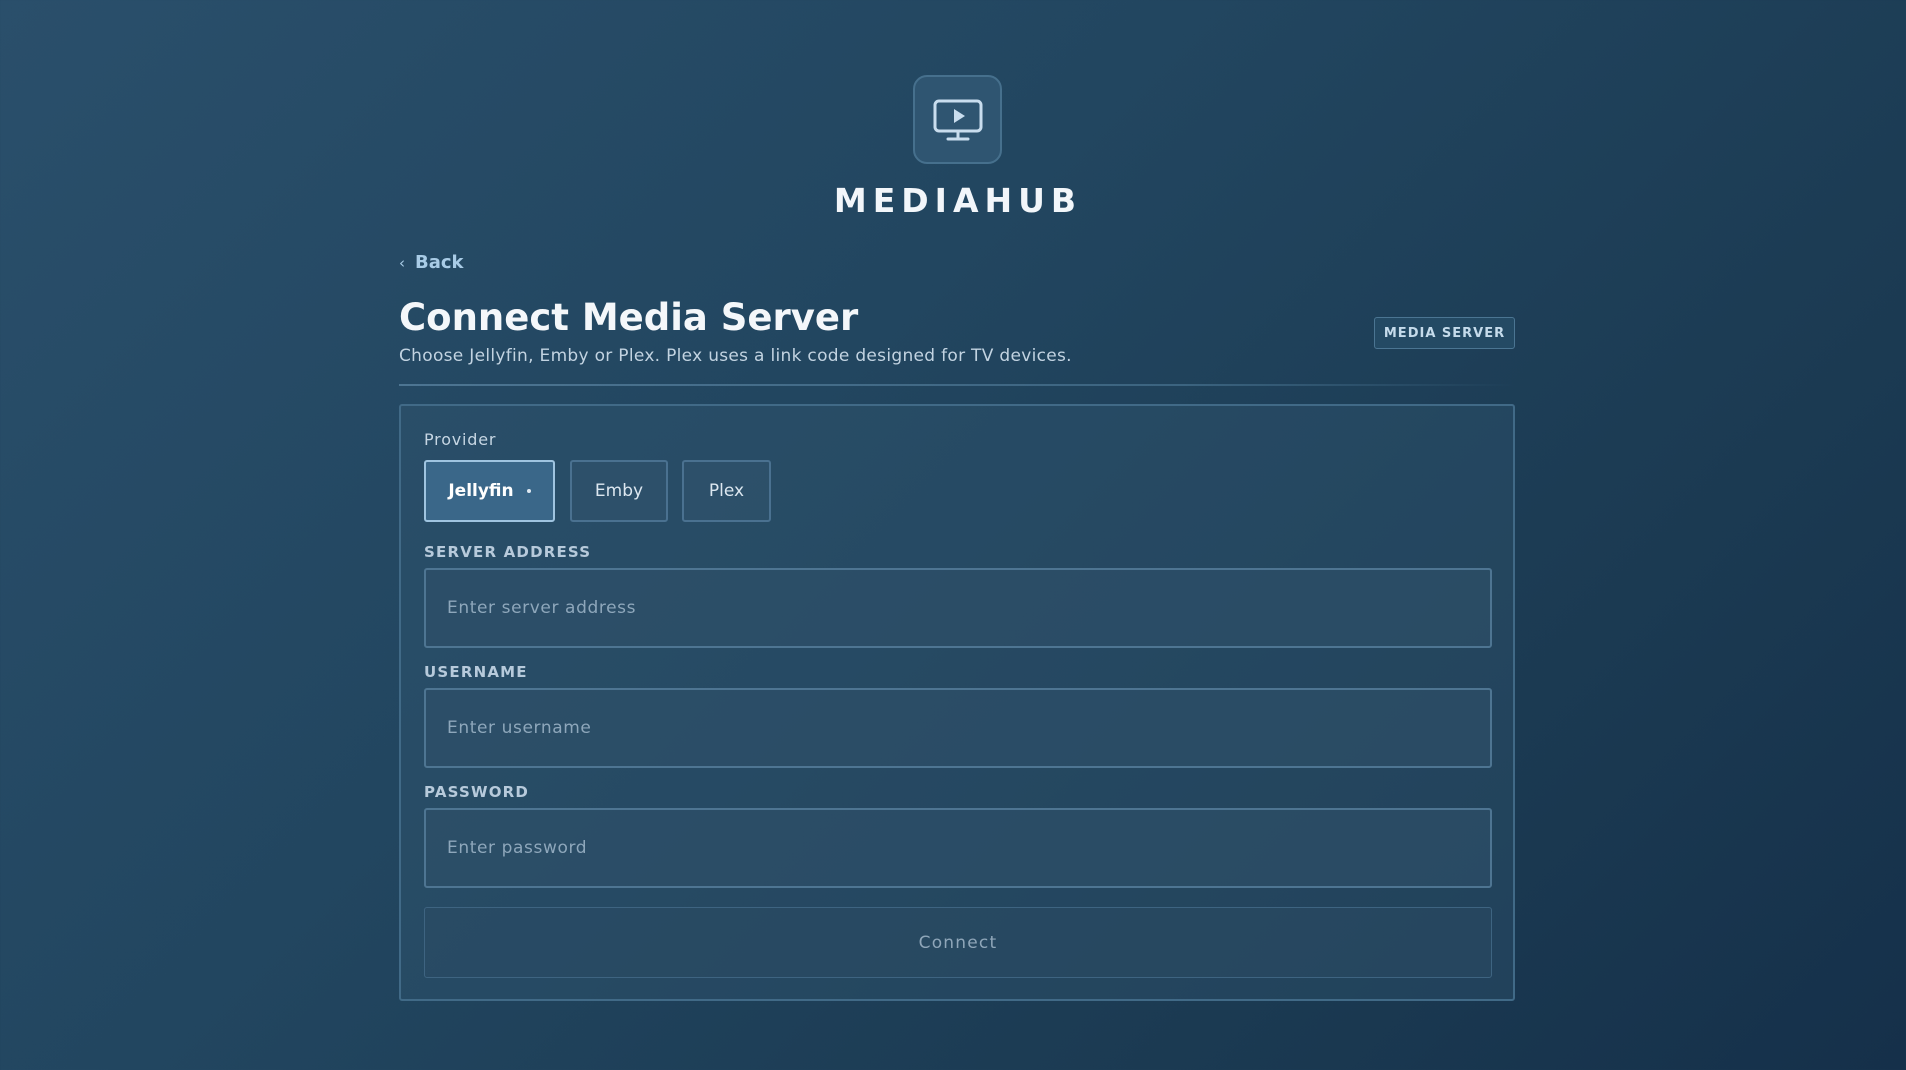  I want to click on back-link: ‹ Back, so click(431, 262).